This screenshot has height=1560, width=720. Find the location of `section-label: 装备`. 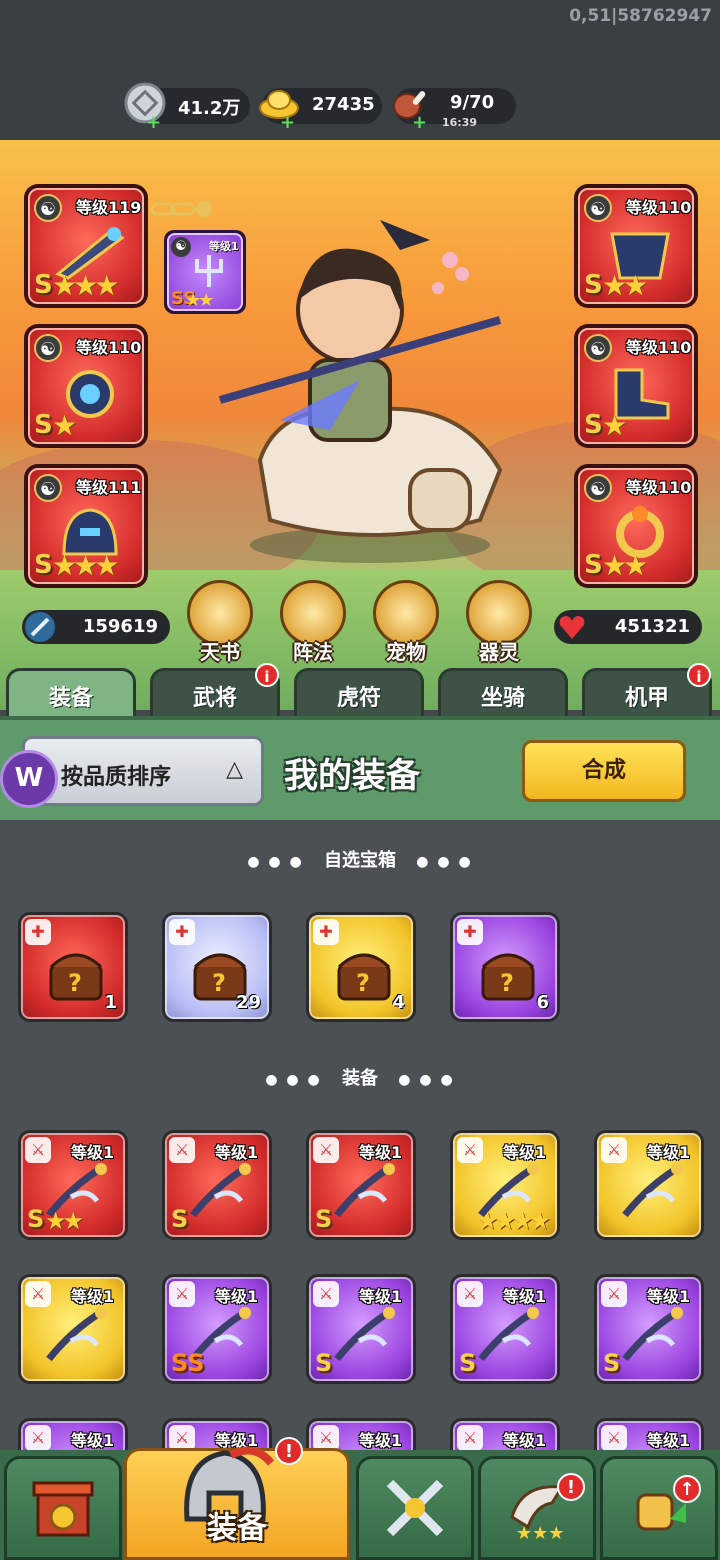

section-label: 装备 is located at coordinates (360, 1078).